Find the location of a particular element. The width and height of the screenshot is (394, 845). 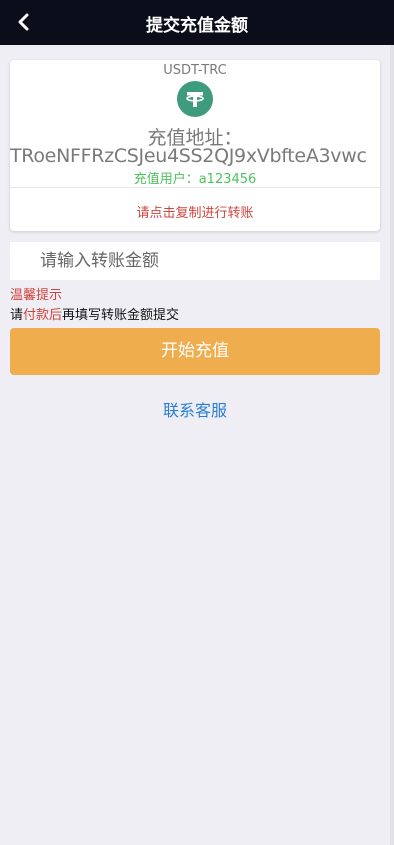

deposit-user: 充值用户：a123456 is located at coordinates (195, 179).